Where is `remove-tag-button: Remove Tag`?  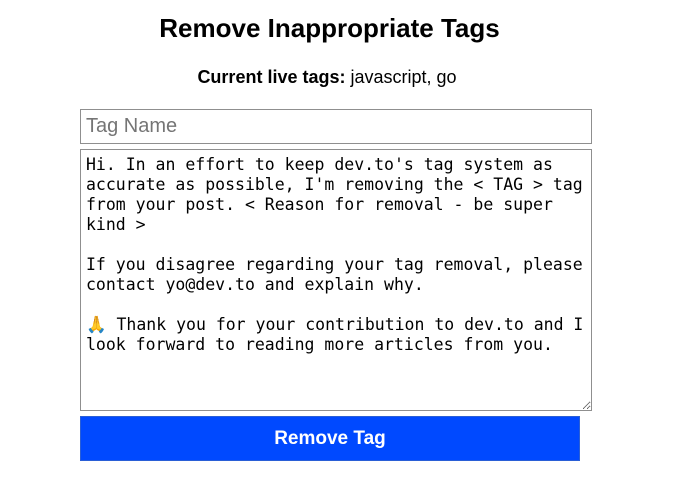
remove-tag-button: Remove Tag is located at coordinates (330, 438).